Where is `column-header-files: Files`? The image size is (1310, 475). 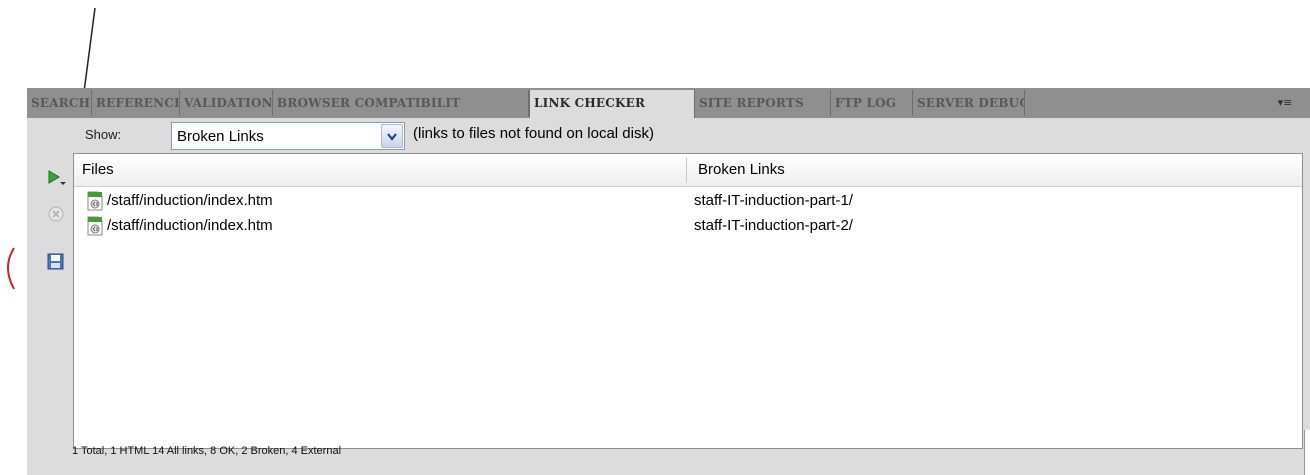
column-header-files: Files is located at coordinates (98, 169).